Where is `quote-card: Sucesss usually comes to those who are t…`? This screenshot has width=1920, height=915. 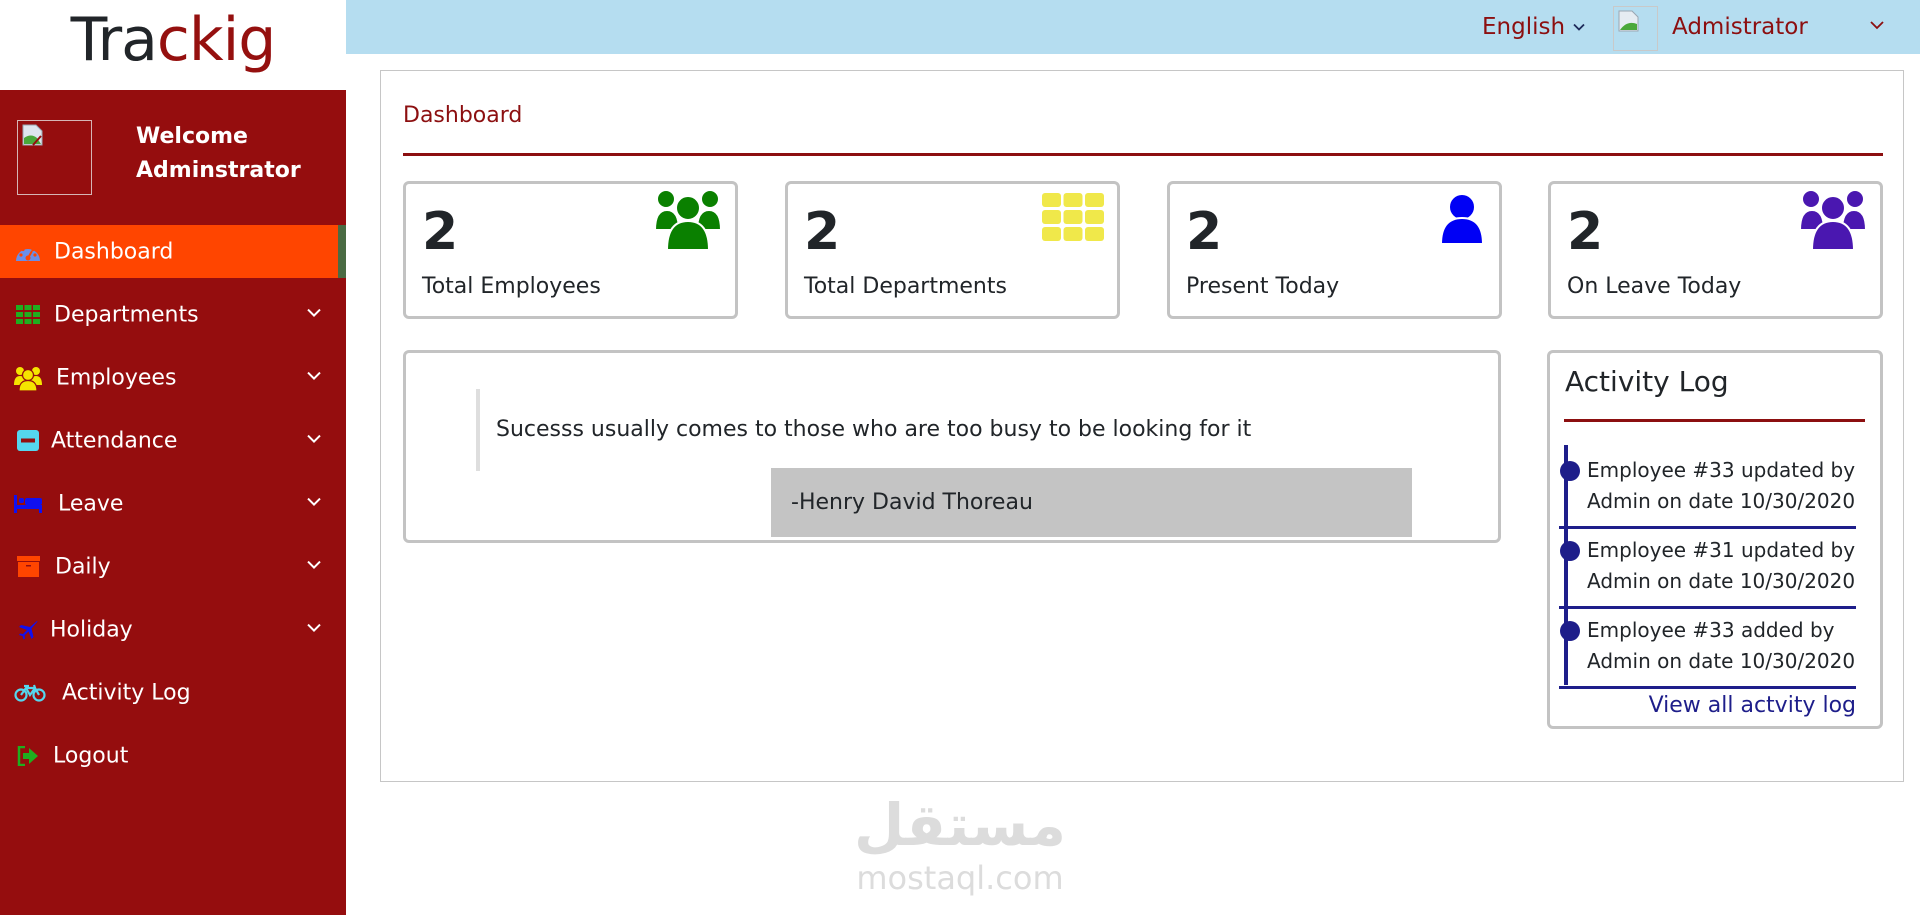
quote-card: Sucesss usually comes to those who are t… is located at coordinates (952, 446).